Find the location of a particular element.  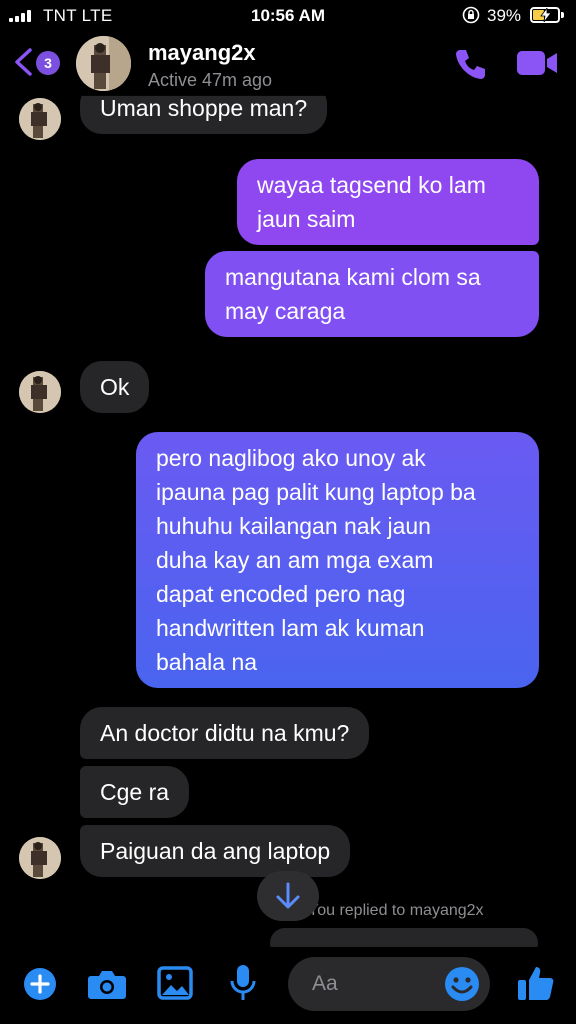

message-bubble-incoming: Ok is located at coordinates (115, 387).